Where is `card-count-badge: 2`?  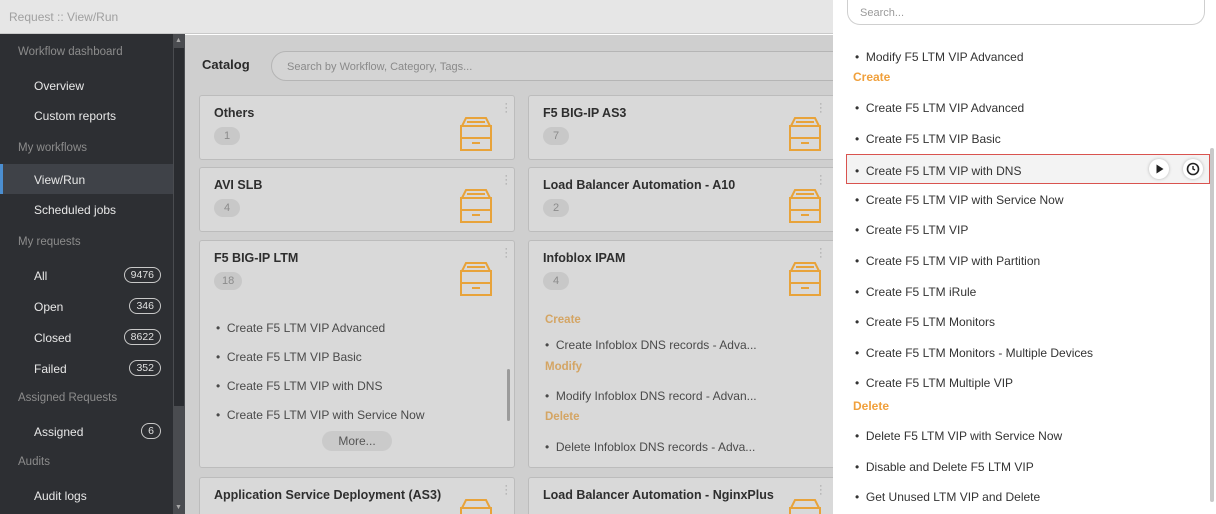 card-count-badge: 2 is located at coordinates (556, 208).